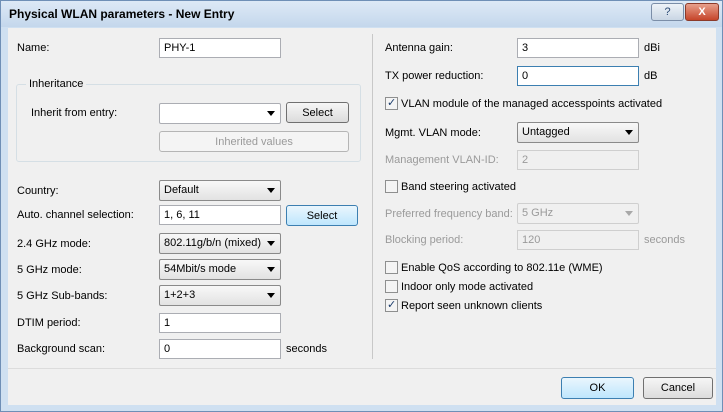  What do you see at coordinates (434, 76) in the screenshot?
I see `tx-power-label: TX power reduction:` at bounding box center [434, 76].